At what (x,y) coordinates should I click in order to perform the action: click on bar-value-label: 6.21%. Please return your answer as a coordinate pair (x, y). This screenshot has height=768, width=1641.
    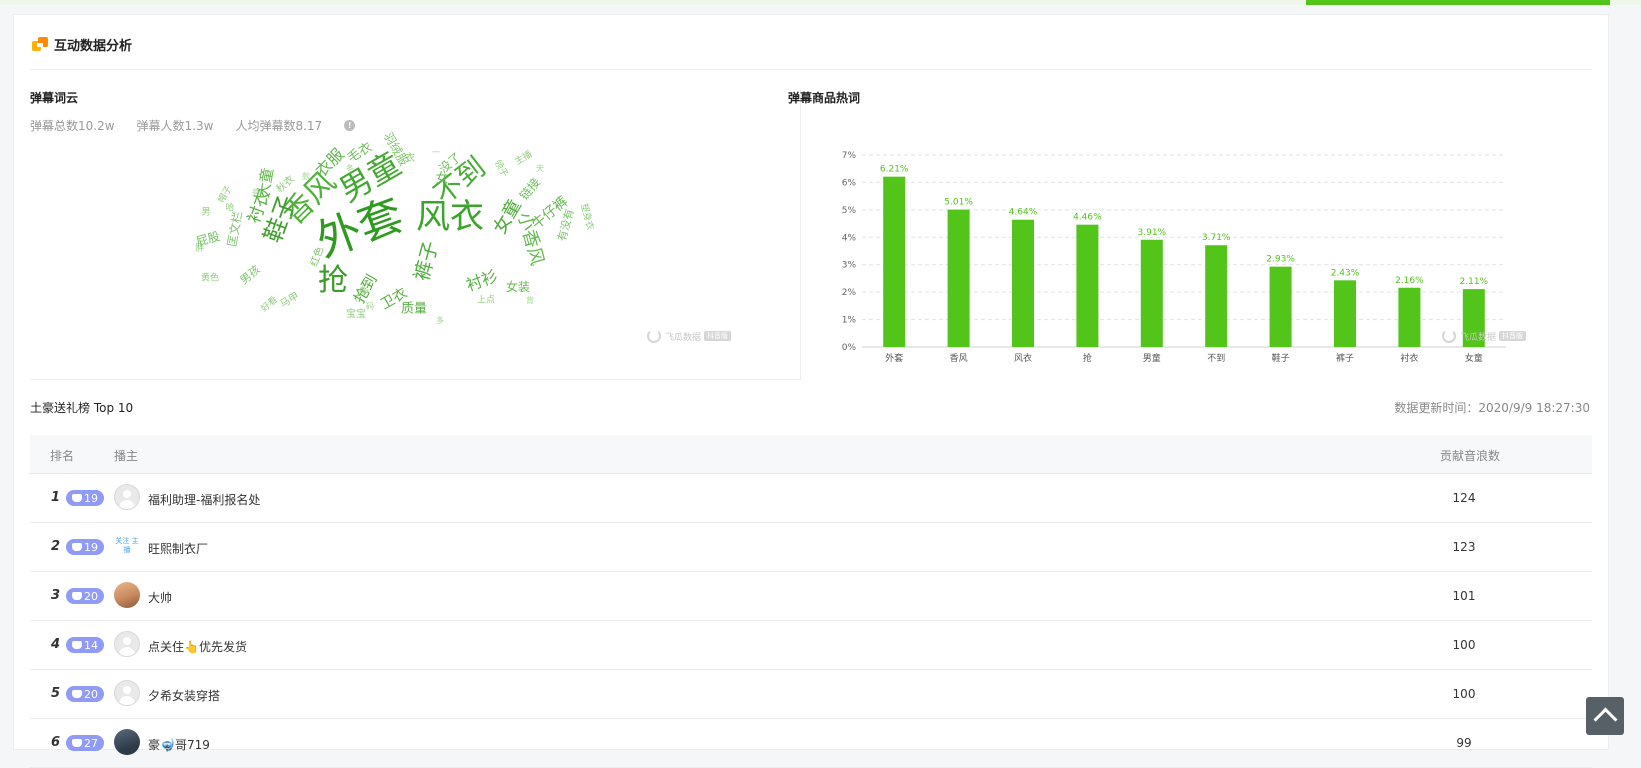
    Looking at the image, I should click on (894, 170).